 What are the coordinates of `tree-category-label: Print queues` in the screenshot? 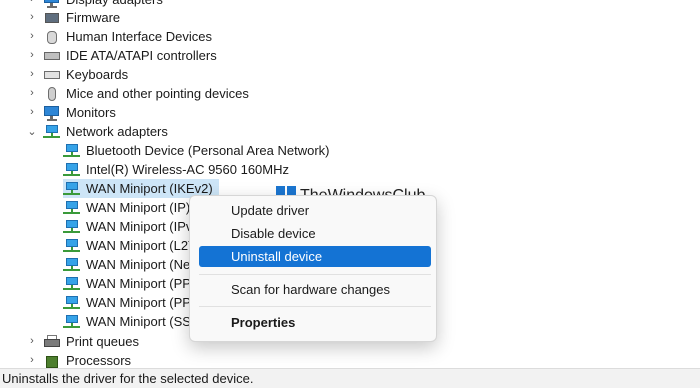 It's located at (102, 341).